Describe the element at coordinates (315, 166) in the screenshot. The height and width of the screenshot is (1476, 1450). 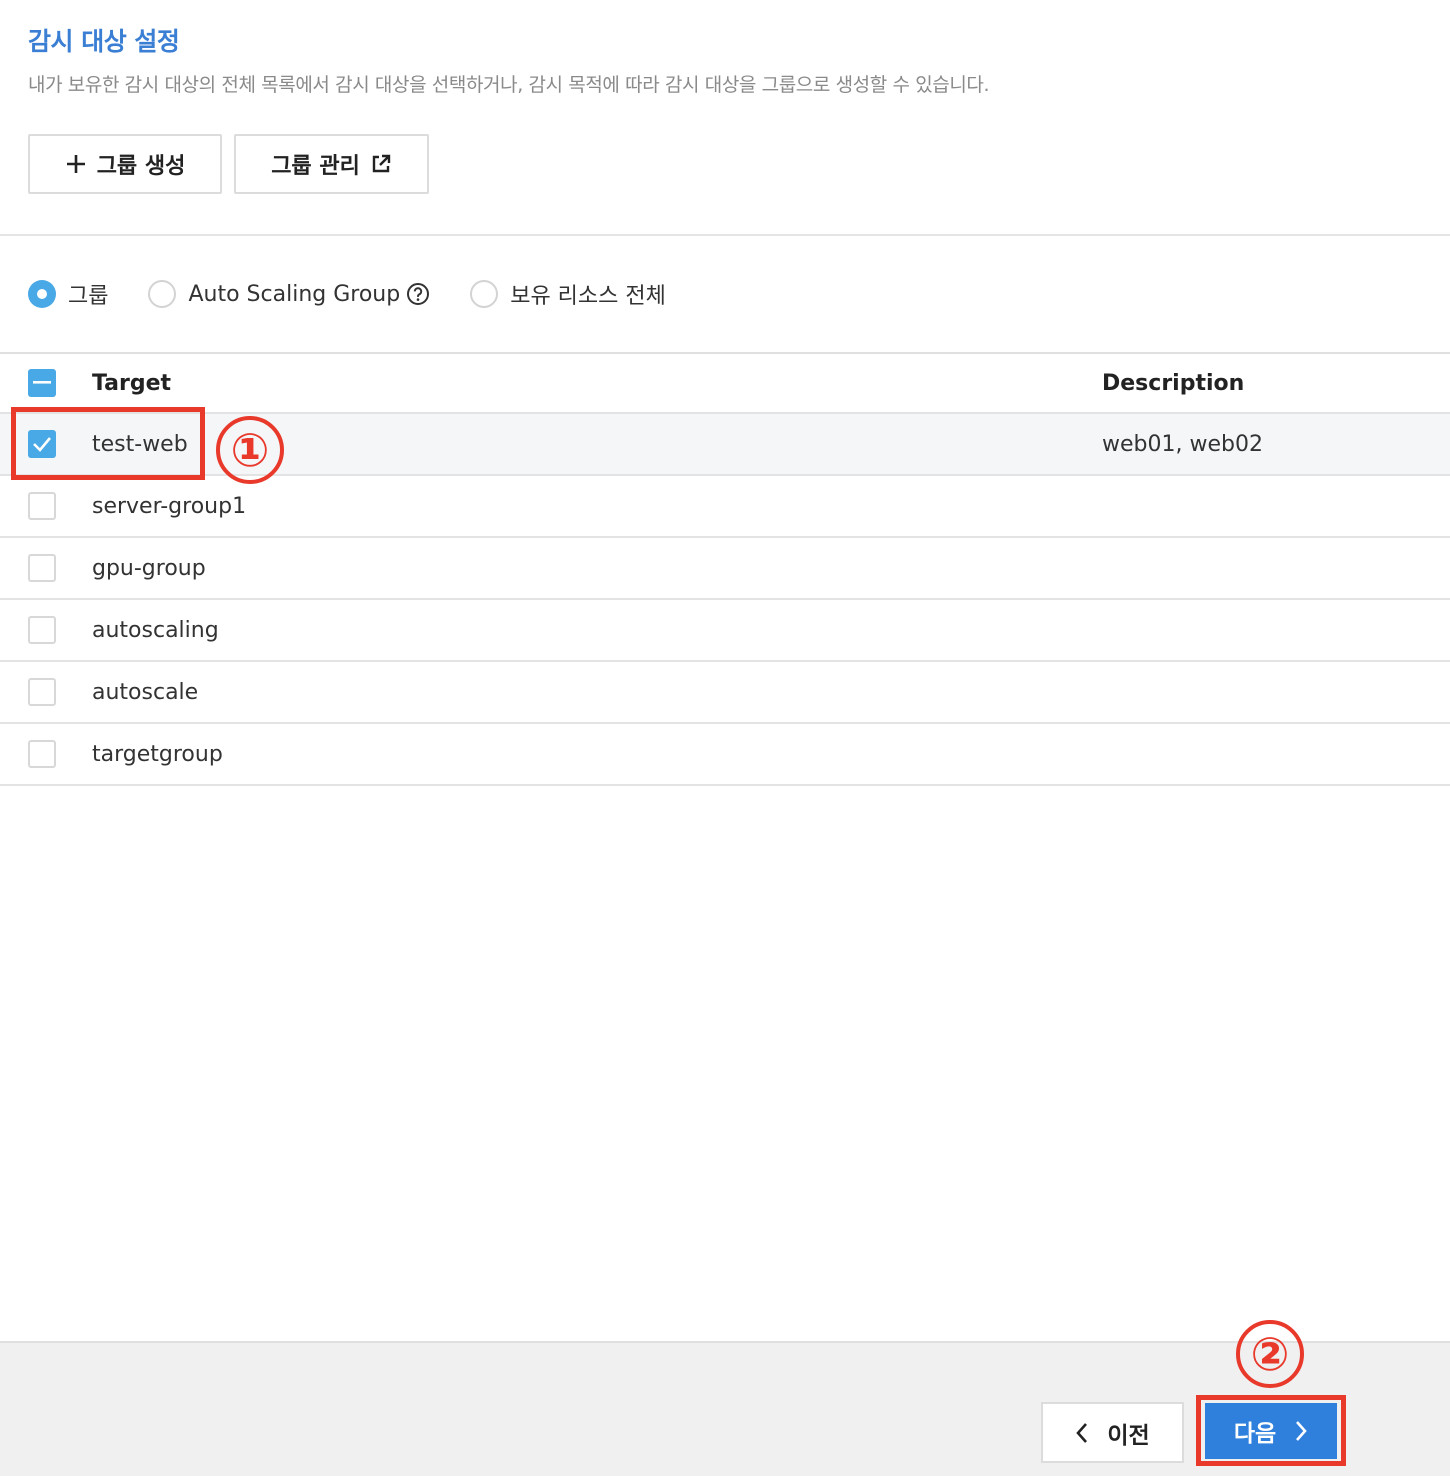
I see `manage-group-label: 그룹 관리` at that location.